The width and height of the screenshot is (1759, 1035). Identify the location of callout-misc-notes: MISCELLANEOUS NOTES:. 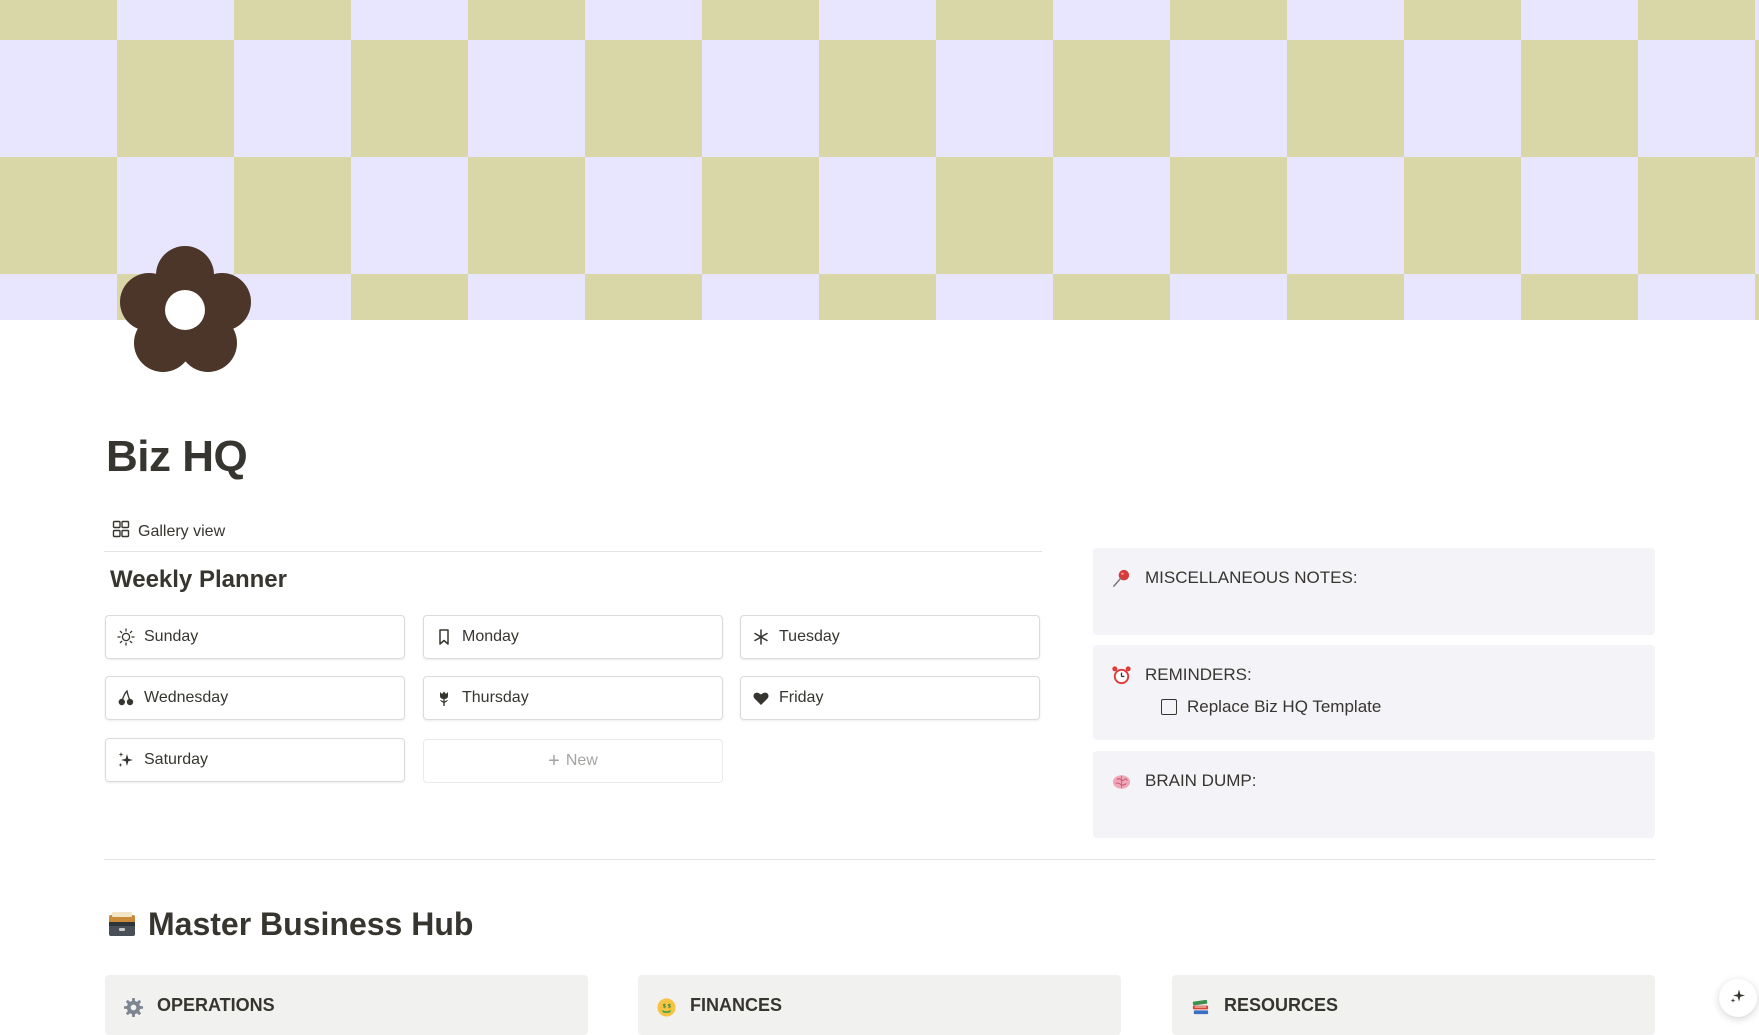
(1374, 591).